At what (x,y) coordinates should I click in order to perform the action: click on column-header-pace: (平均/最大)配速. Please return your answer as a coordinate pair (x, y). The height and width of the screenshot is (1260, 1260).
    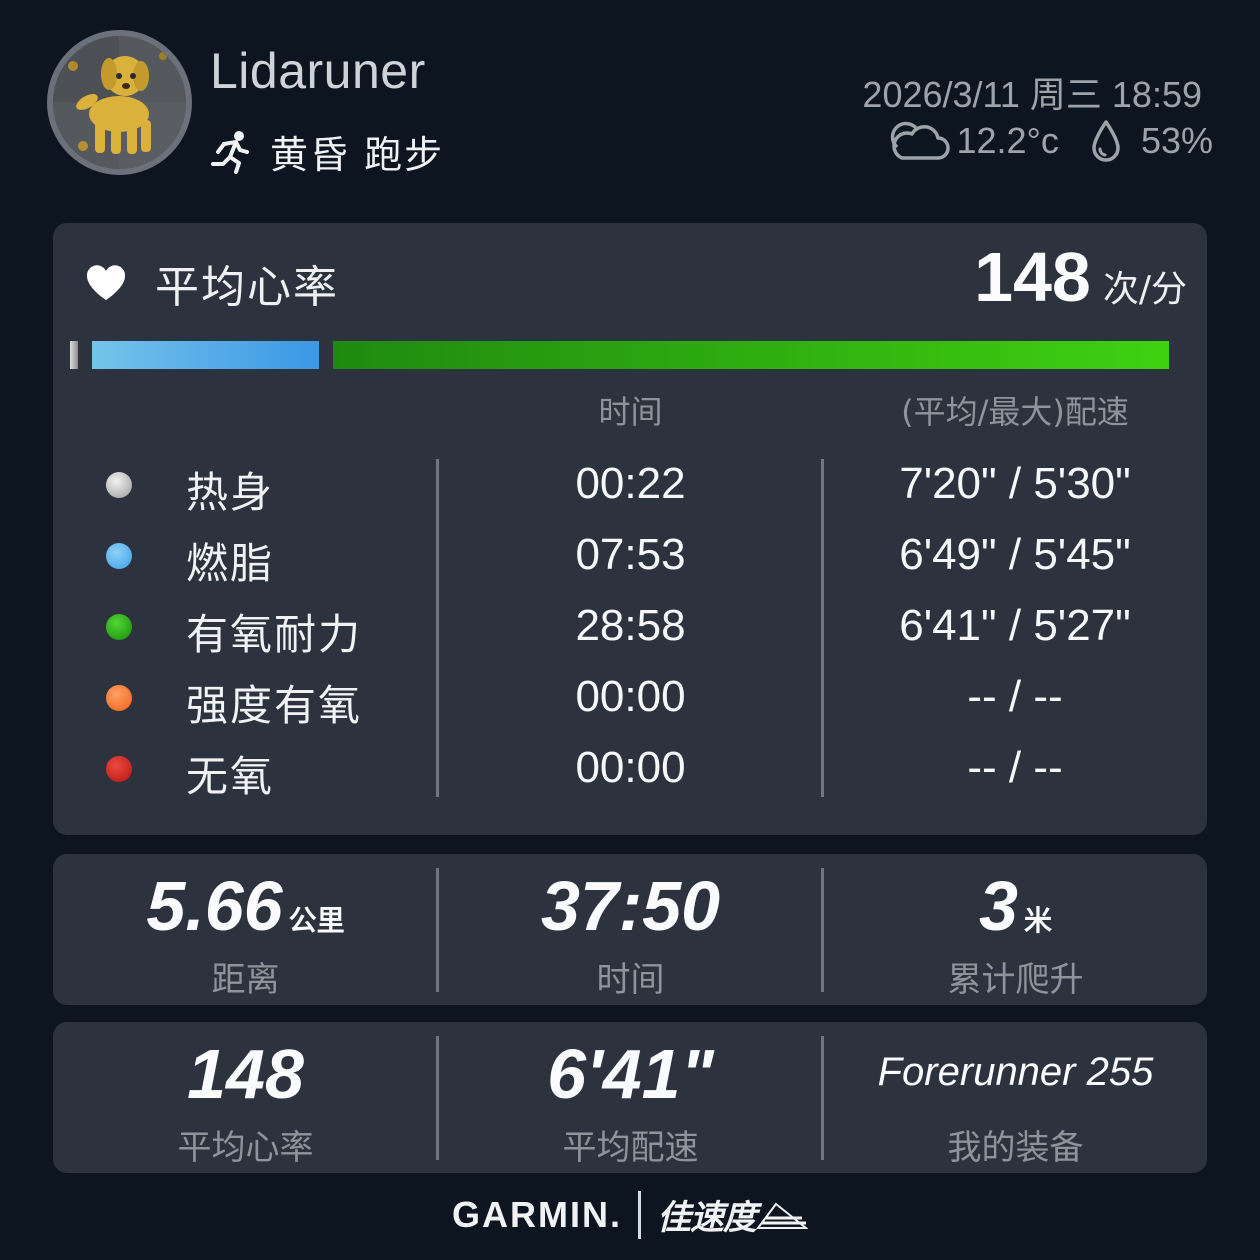
    Looking at the image, I should click on (1015, 412).